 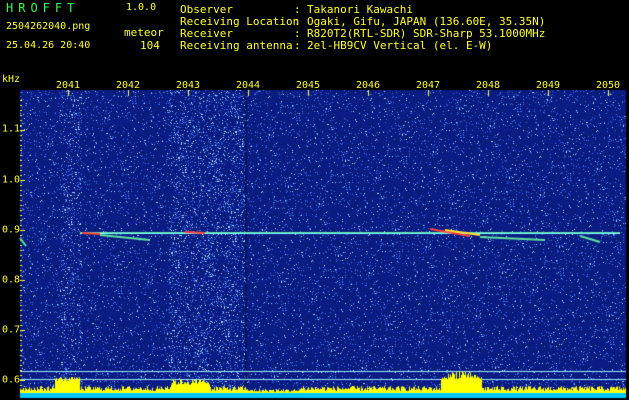 What do you see at coordinates (128, 85) in the screenshot?
I see `x-tick-label: 2042` at bounding box center [128, 85].